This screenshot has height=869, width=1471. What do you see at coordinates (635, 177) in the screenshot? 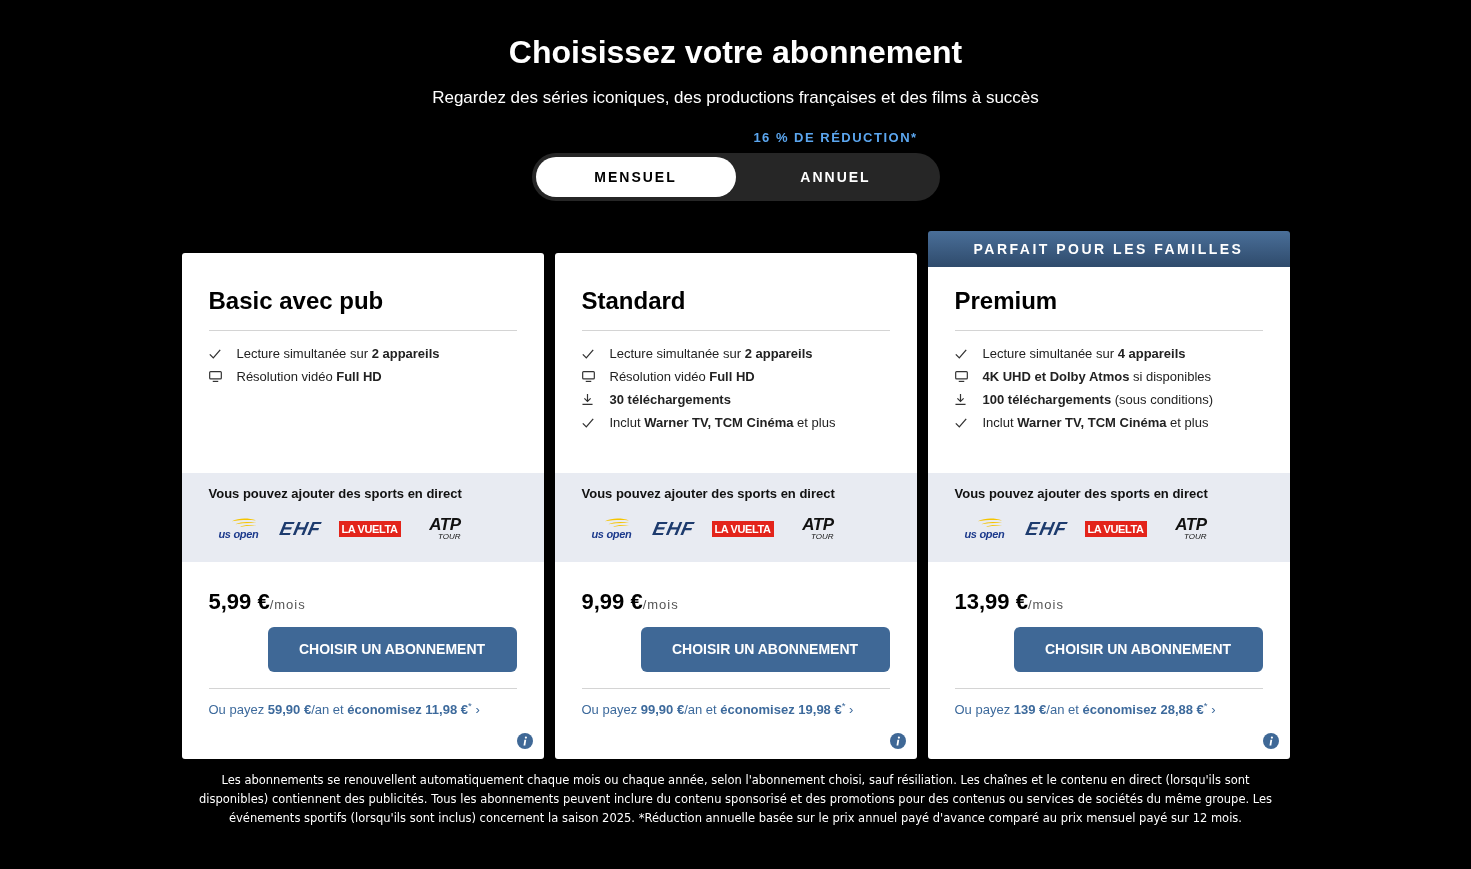
I see `billing-option-tab: MENSUEL` at bounding box center [635, 177].